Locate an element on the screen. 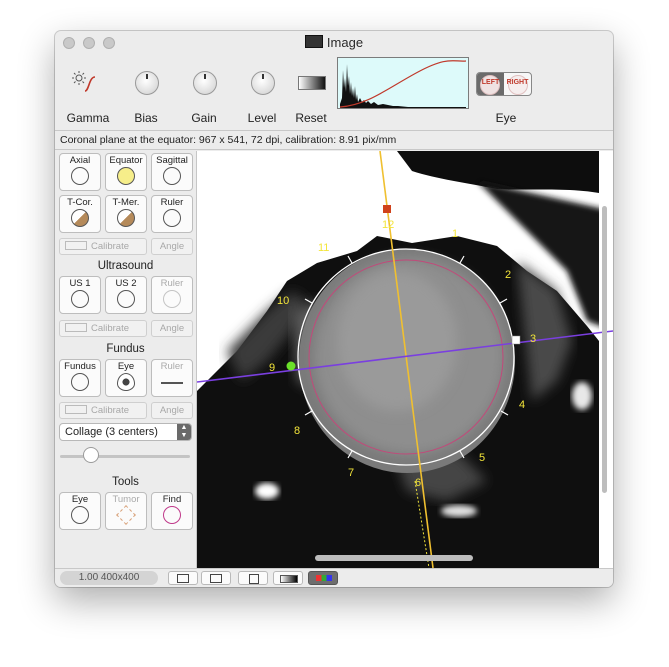 This screenshot has width=669, height=667. meridian-handle-top is located at coordinates (387, 209).